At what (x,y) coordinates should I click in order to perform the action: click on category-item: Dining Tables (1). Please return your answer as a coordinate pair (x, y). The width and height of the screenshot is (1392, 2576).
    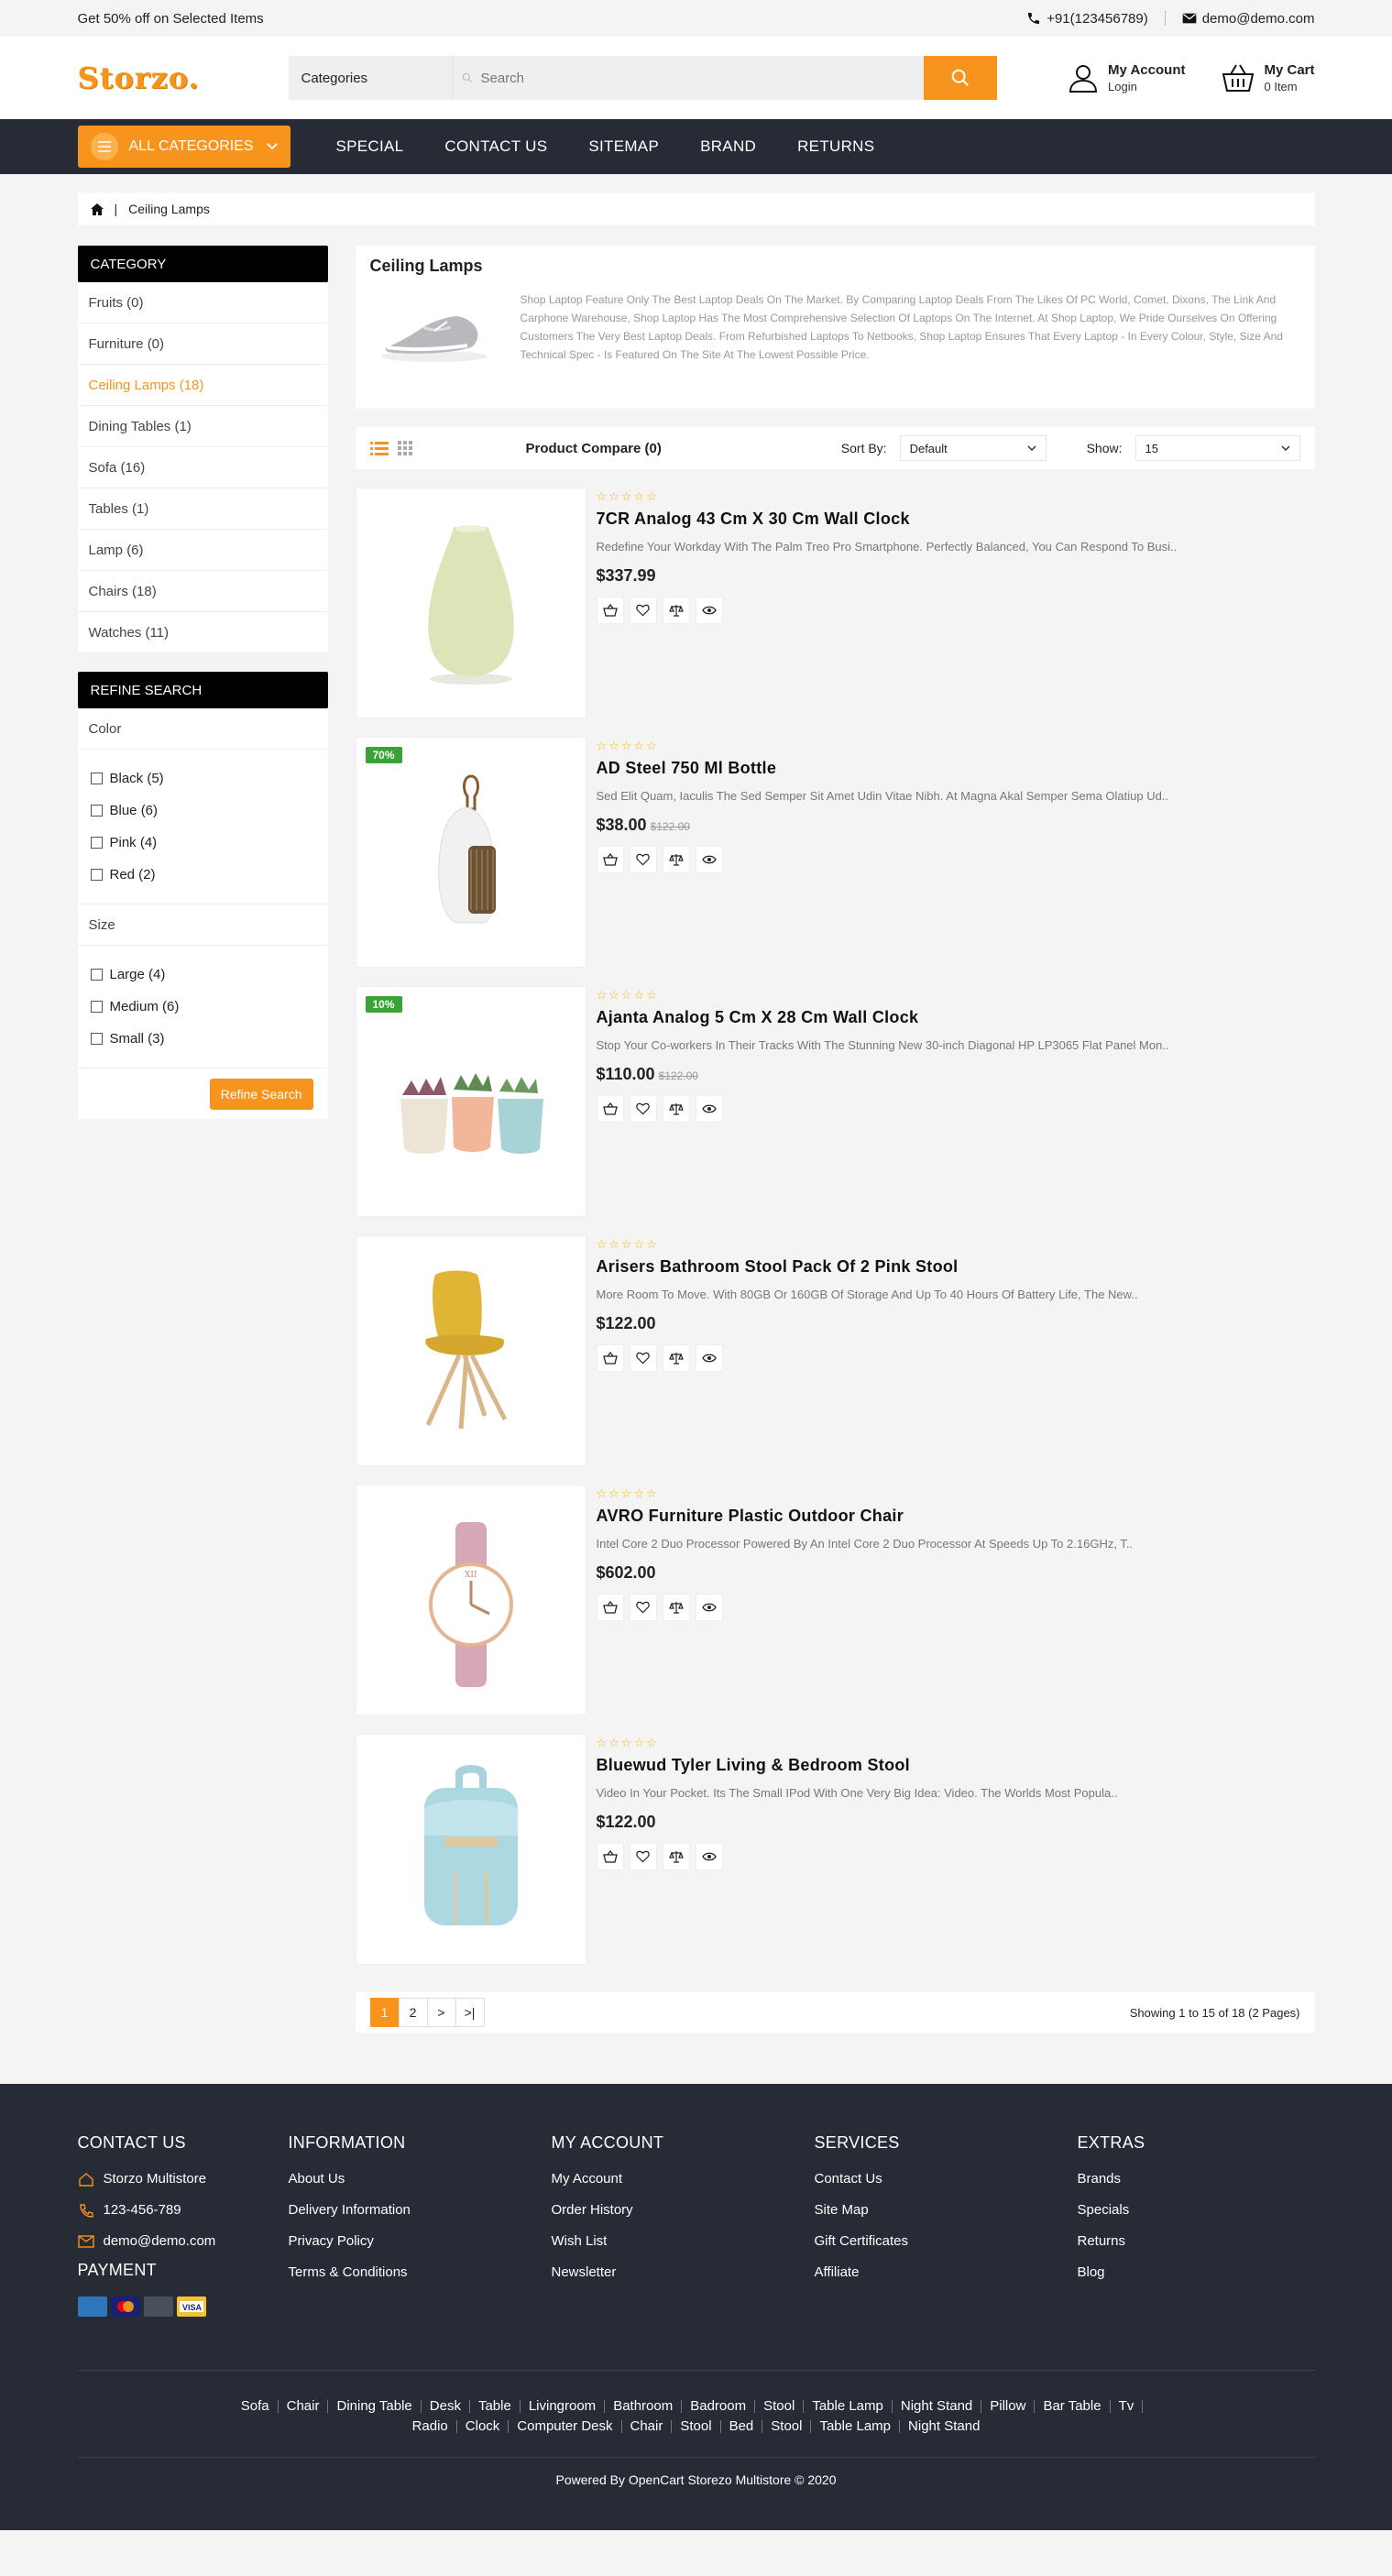
    Looking at the image, I should click on (203, 426).